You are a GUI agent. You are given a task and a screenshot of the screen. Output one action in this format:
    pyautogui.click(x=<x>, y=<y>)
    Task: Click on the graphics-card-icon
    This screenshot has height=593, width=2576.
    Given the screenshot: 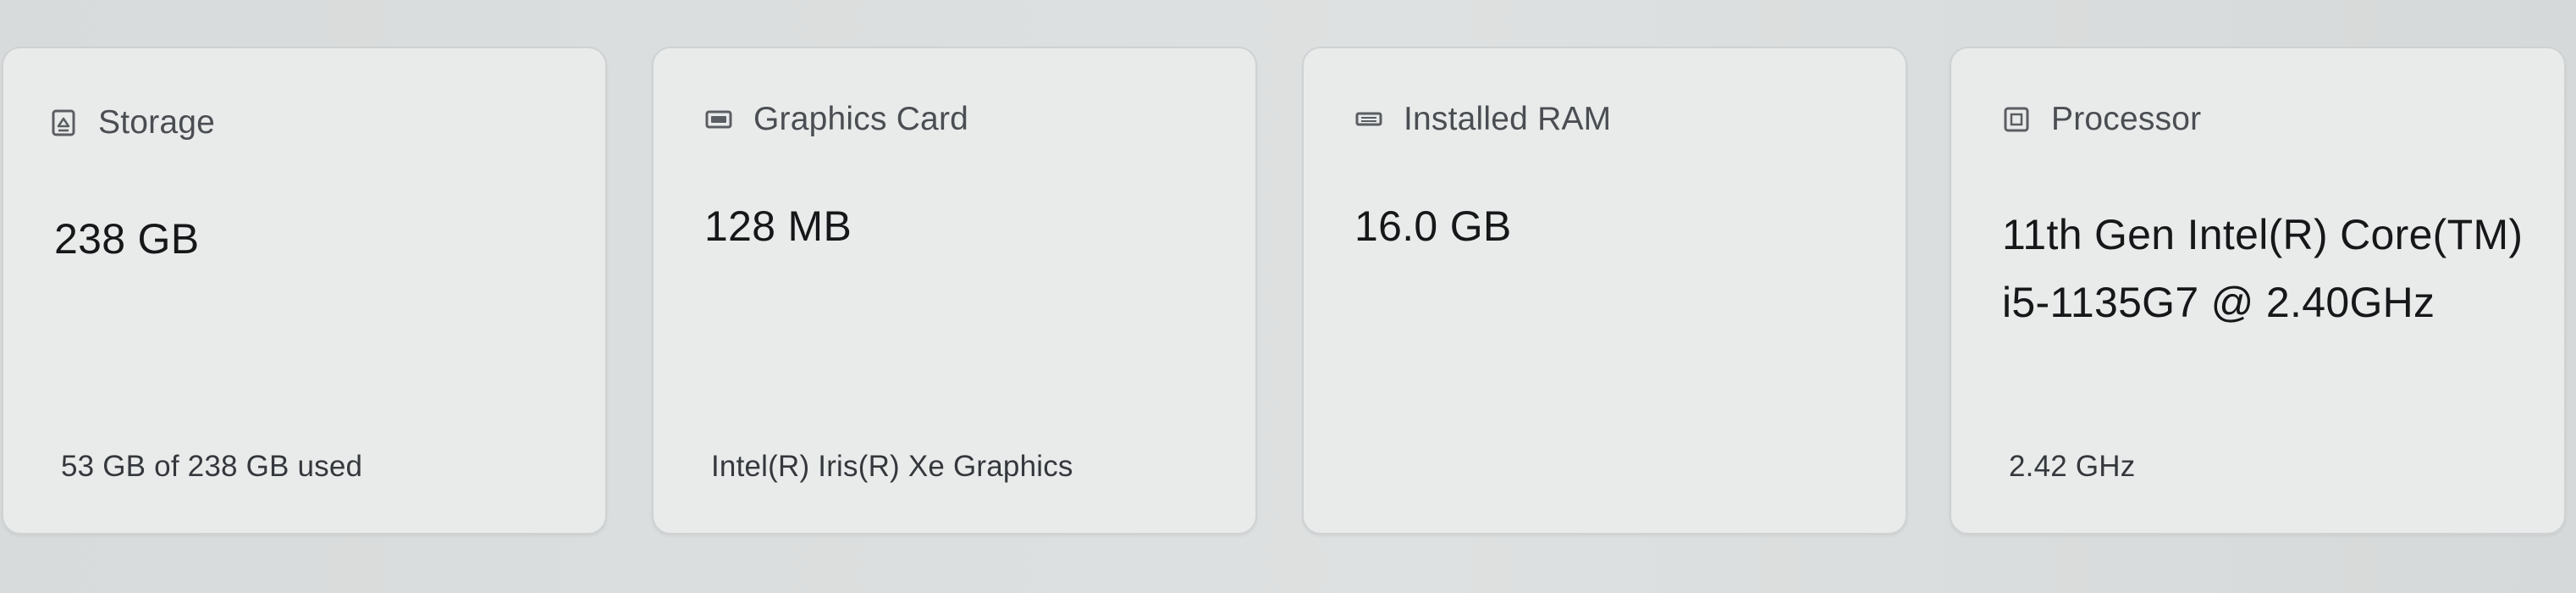 What is the action you would take?
    pyautogui.click(x=719, y=119)
    